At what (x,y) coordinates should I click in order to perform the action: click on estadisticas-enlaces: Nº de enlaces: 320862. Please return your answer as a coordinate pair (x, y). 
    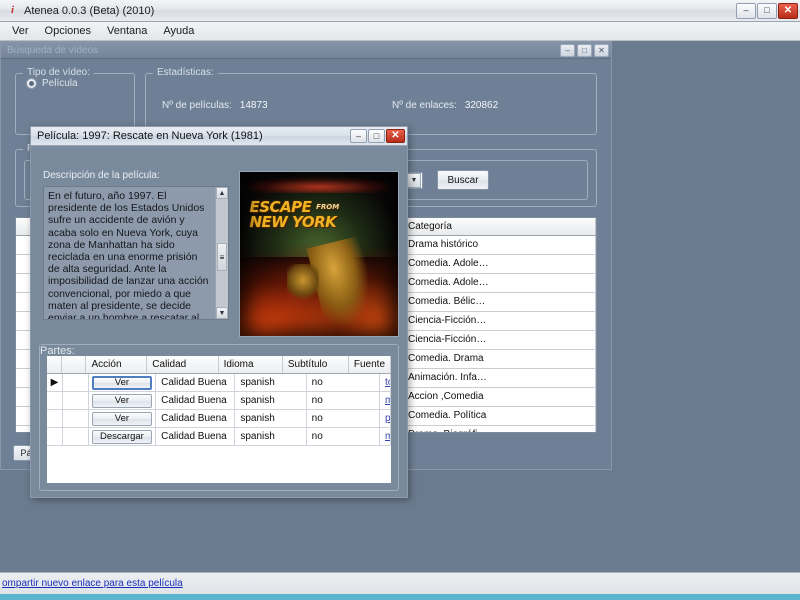
    Looking at the image, I should click on (445, 105).